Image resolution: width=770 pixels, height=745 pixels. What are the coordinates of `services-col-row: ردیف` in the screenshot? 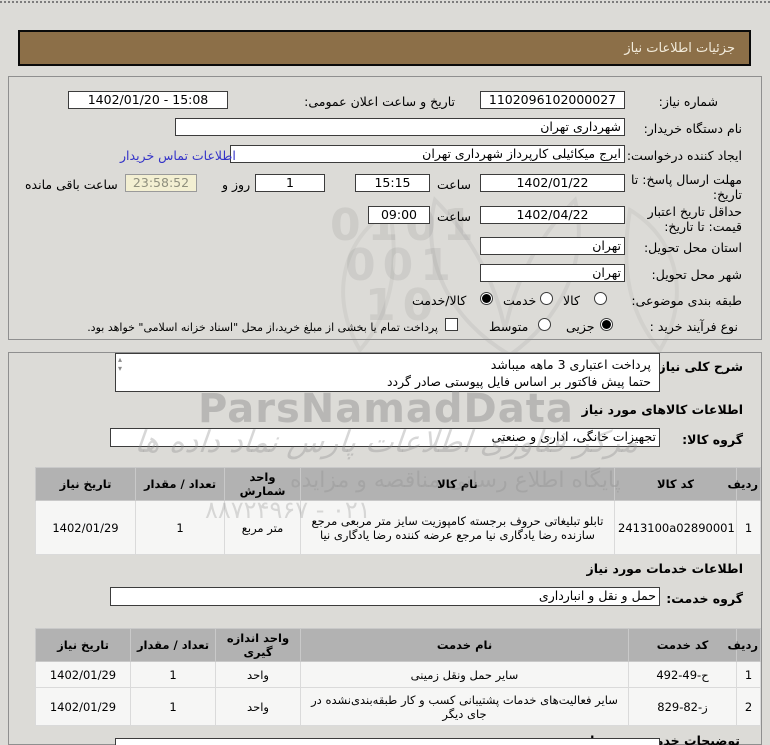 It's located at (744, 645).